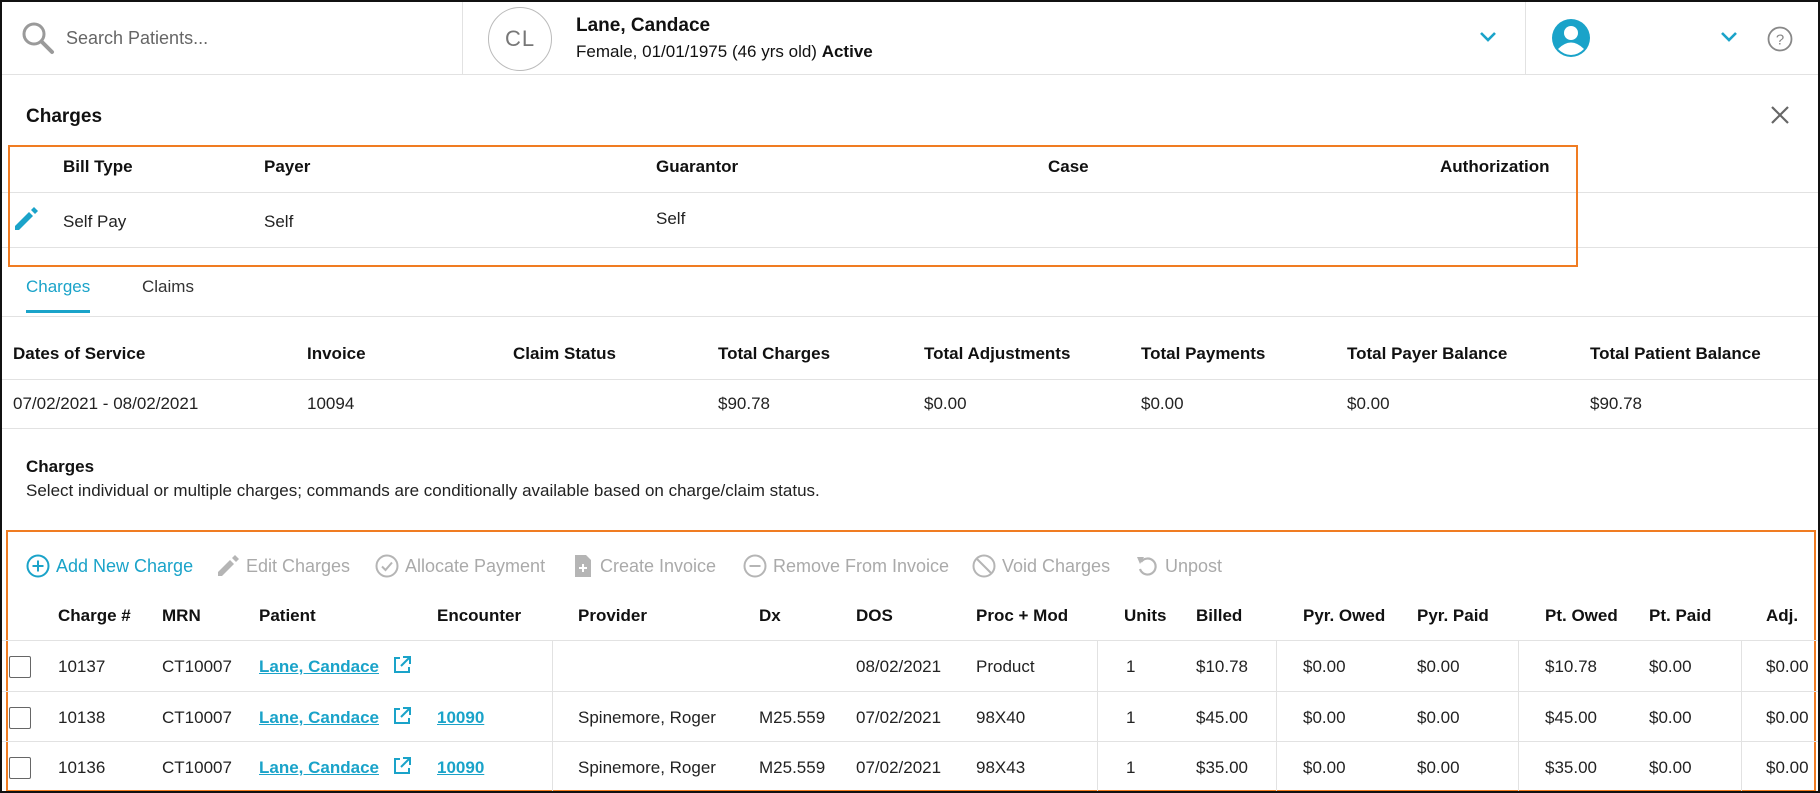 The height and width of the screenshot is (793, 1820). Describe the element at coordinates (643, 25) in the screenshot. I see `patient-name: Lane, Candace` at that location.